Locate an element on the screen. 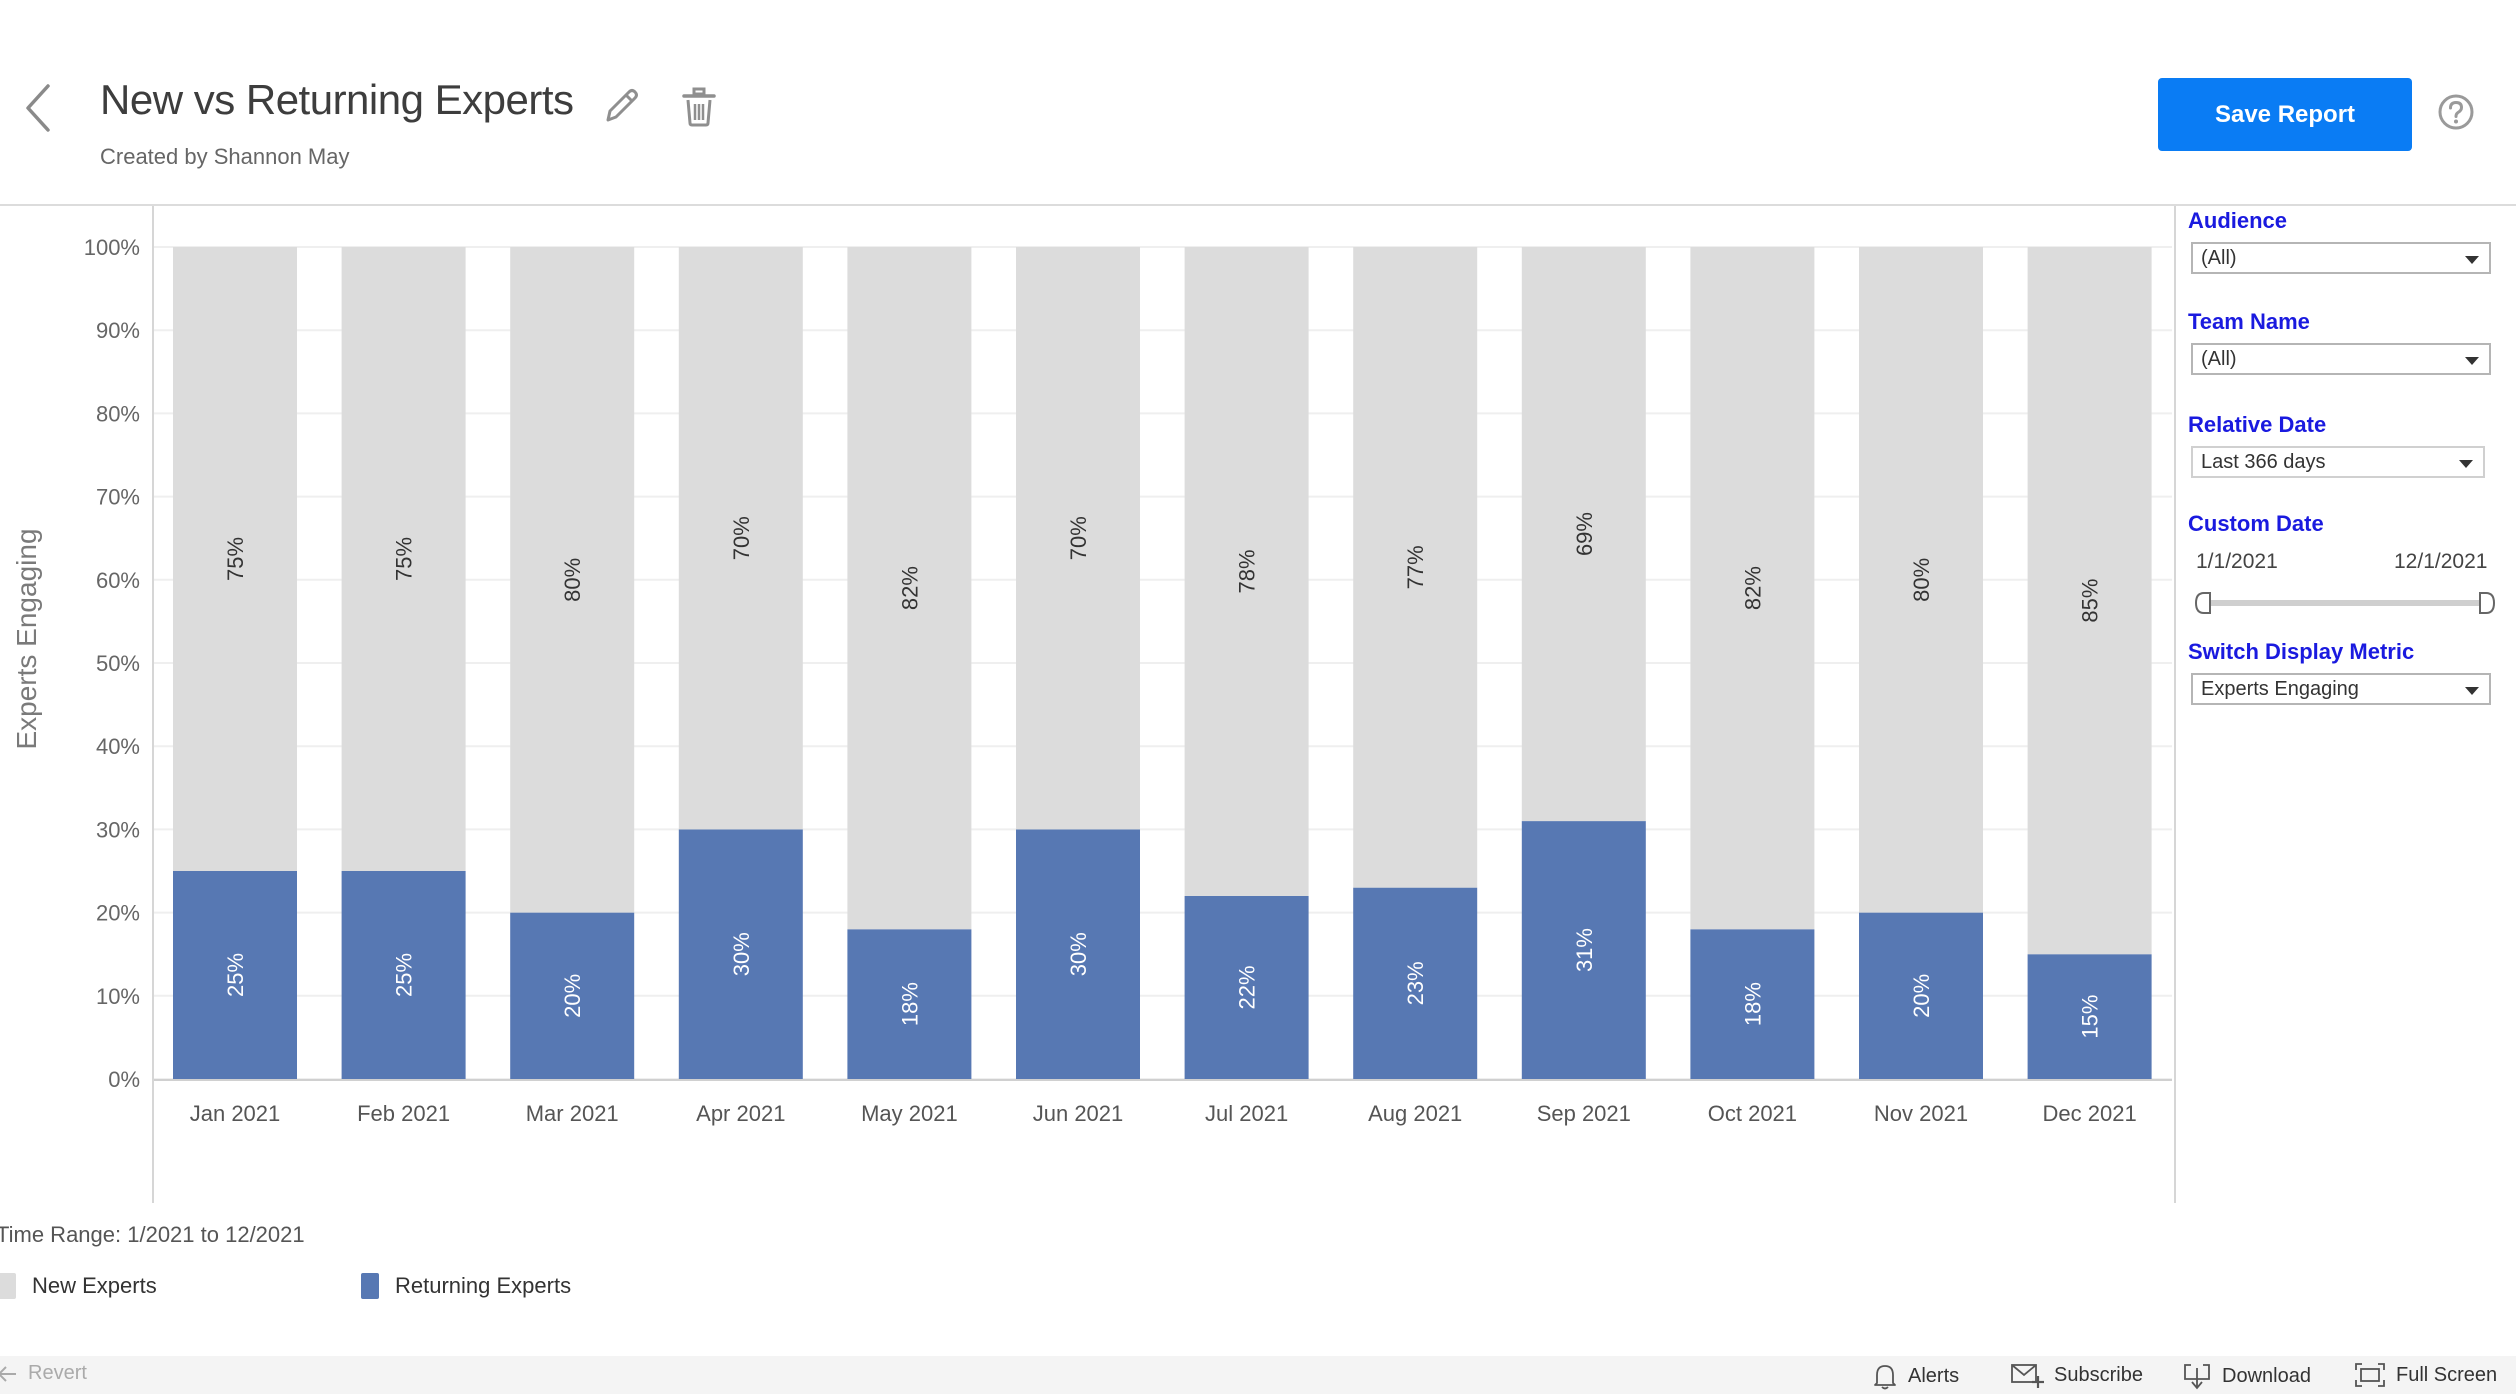  trash-icon is located at coordinates (699, 107).